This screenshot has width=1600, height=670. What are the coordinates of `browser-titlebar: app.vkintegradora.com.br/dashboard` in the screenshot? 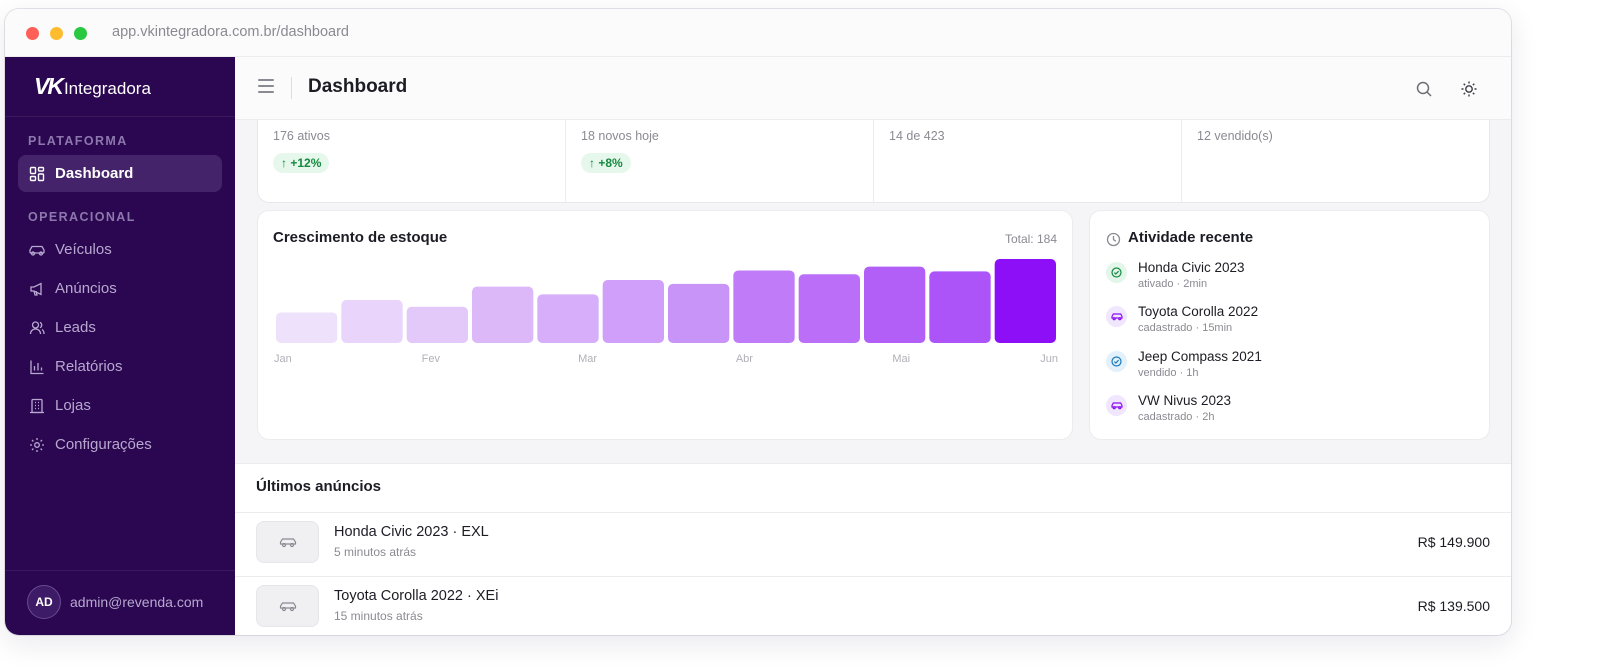 It's located at (758, 33).